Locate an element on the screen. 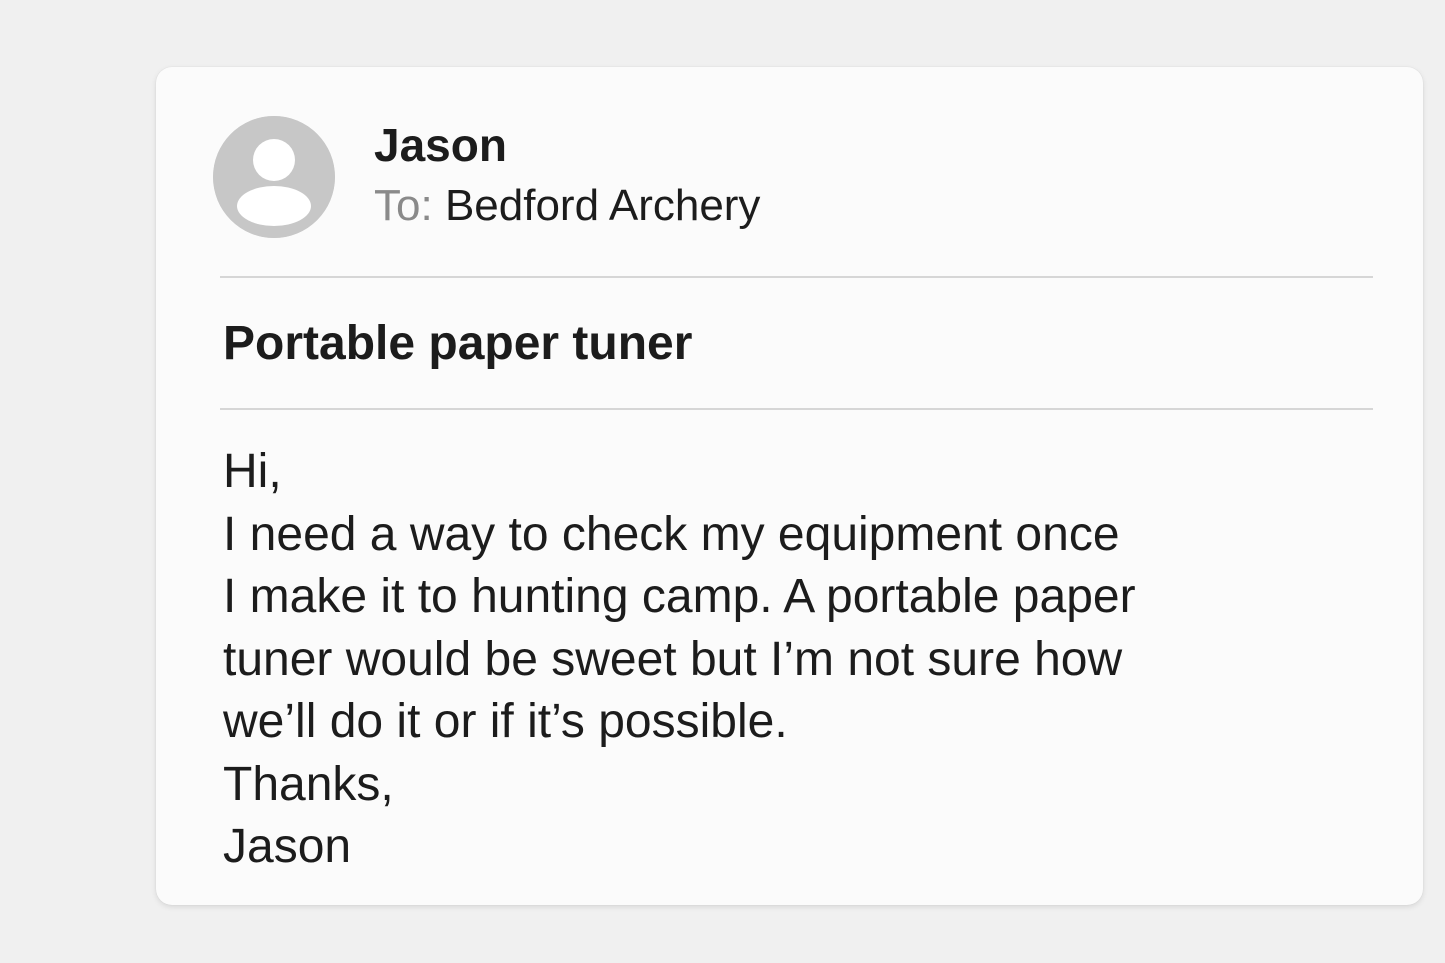 Image resolution: width=1445 pixels, height=963 pixels. sender-name: Jason is located at coordinates (440, 145).